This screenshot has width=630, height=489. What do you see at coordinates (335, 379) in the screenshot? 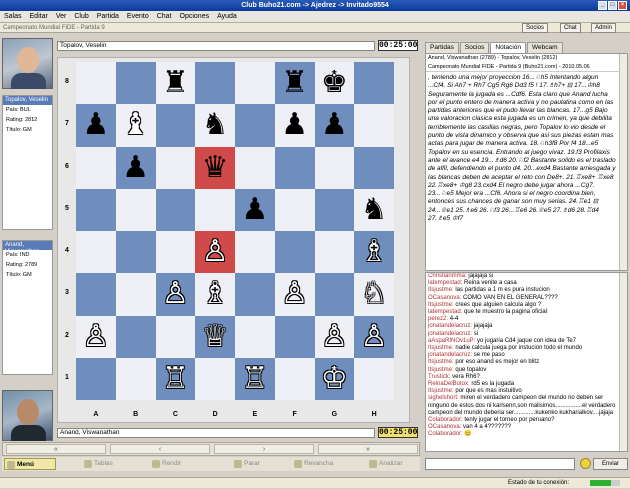
I see `piece-g1: ♔` at bounding box center [335, 379].